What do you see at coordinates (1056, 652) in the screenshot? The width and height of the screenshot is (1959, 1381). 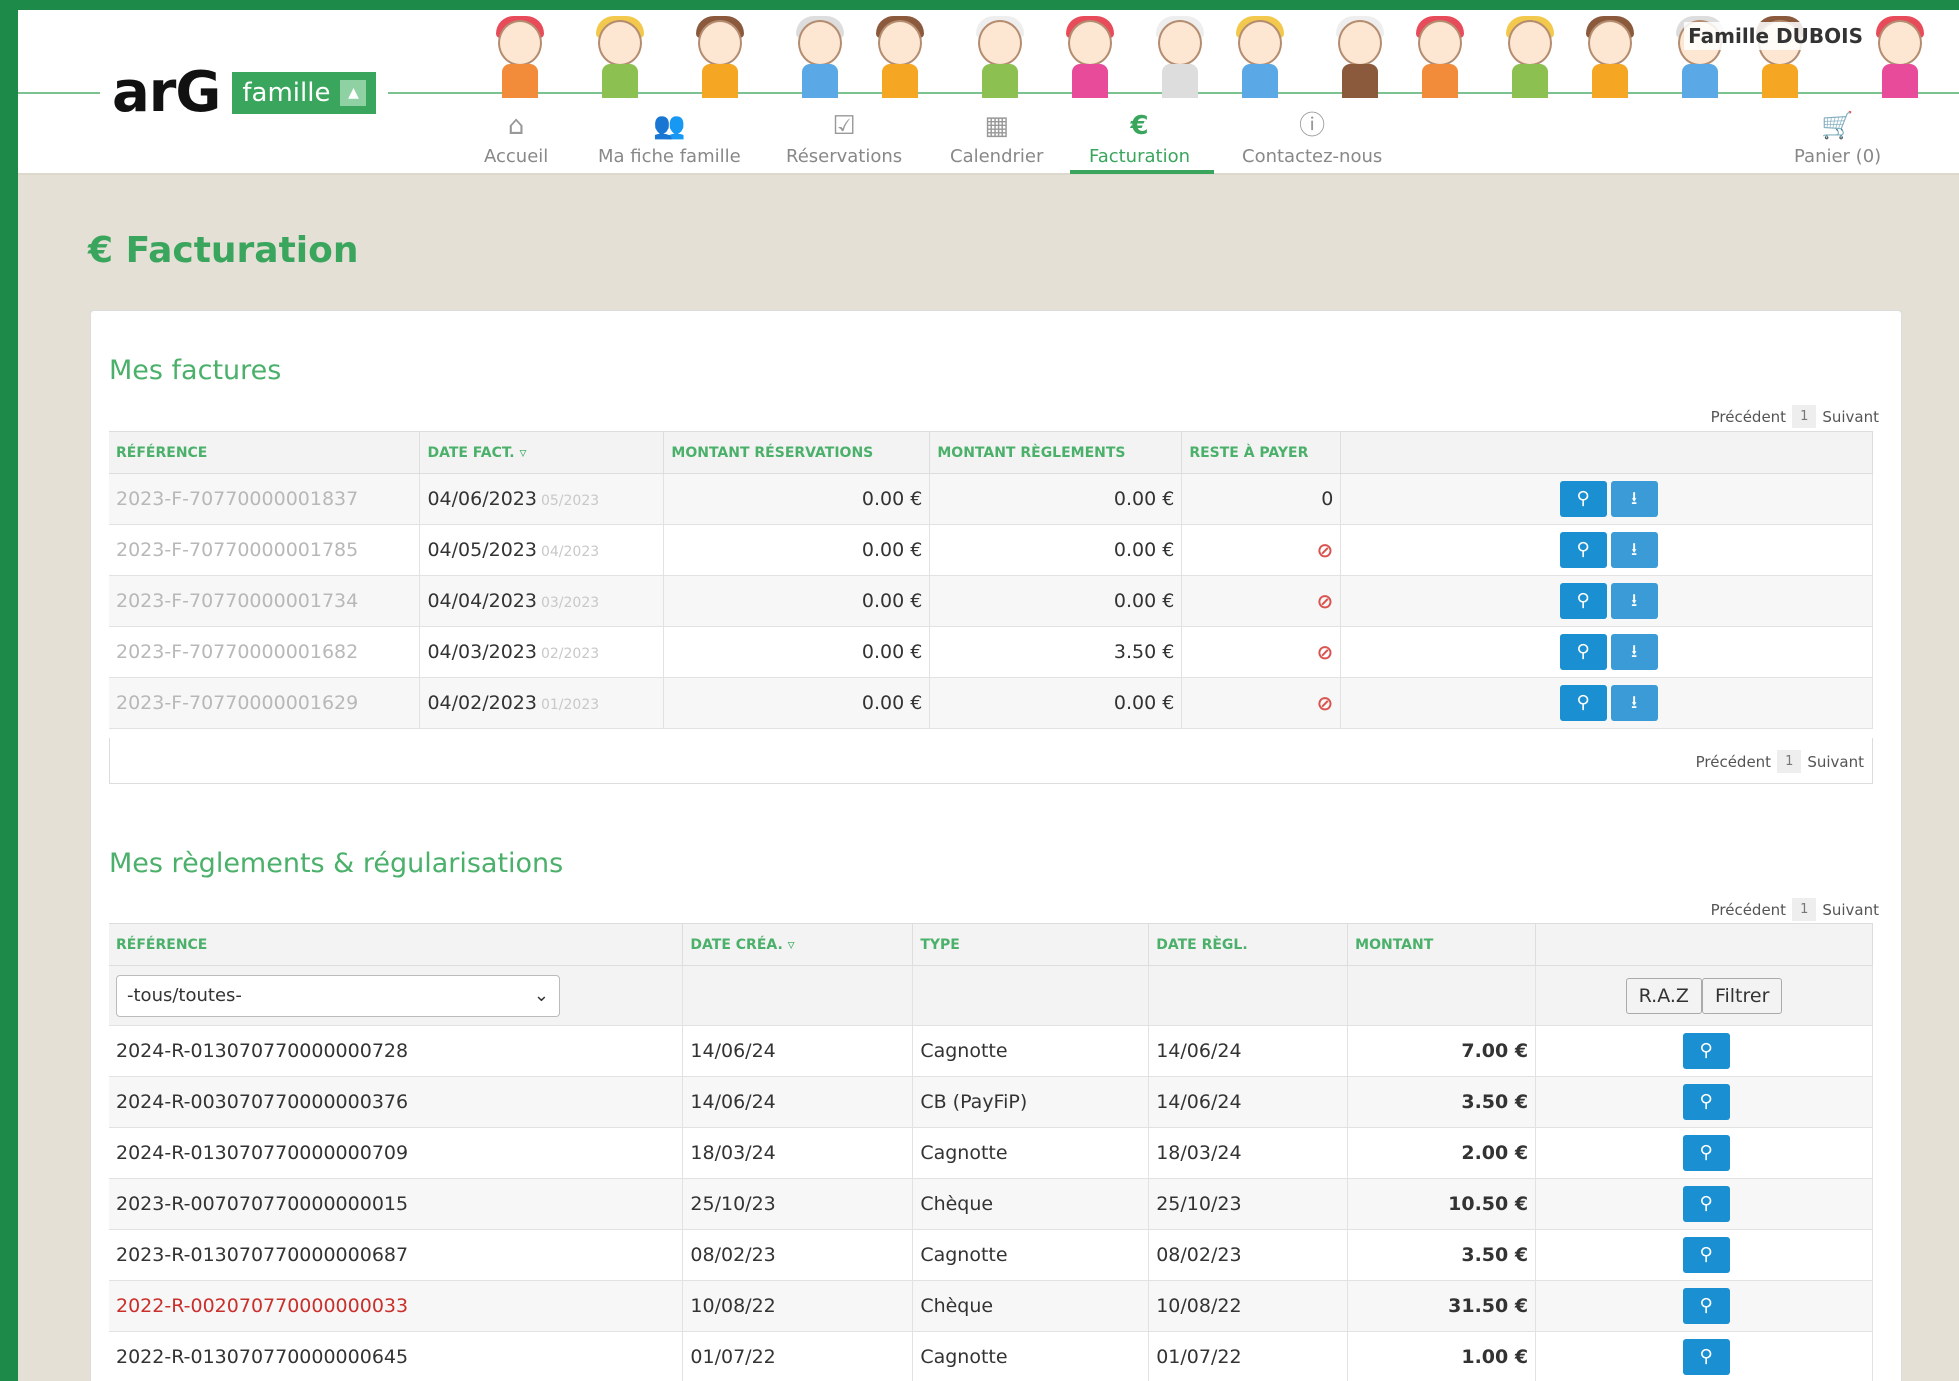 I see `invoice-montant-reglements: 3.50 €` at bounding box center [1056, 652].